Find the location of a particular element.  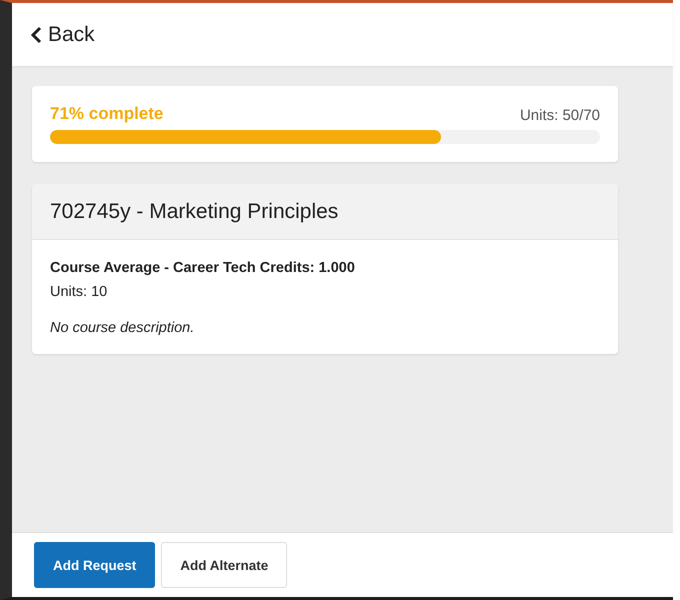

back-chevron-icon is located at coordinates (36, 35).